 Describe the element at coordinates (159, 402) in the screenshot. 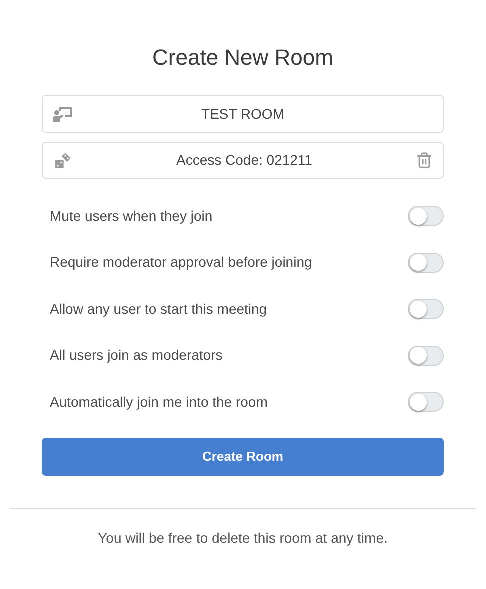

I see `setting-label: Automatically join me into the room` at that location.